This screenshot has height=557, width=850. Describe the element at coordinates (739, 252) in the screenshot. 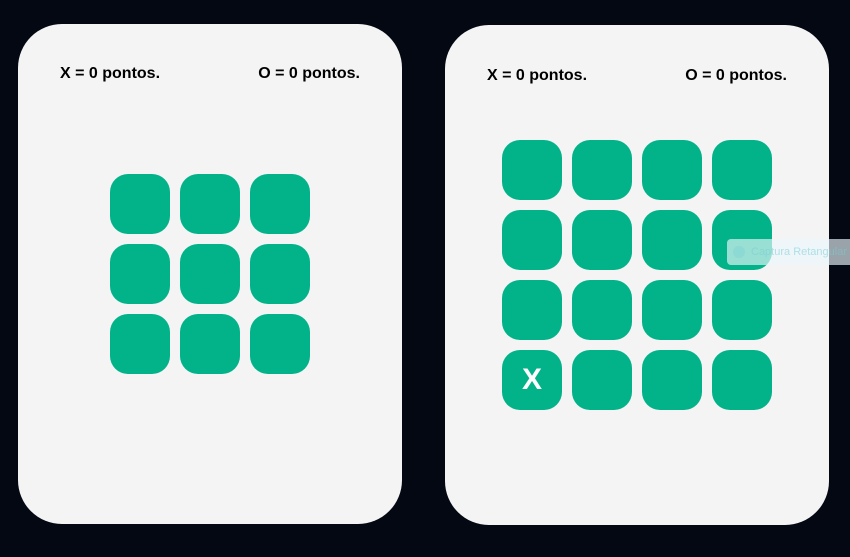

I see `capture-icon` at that location.